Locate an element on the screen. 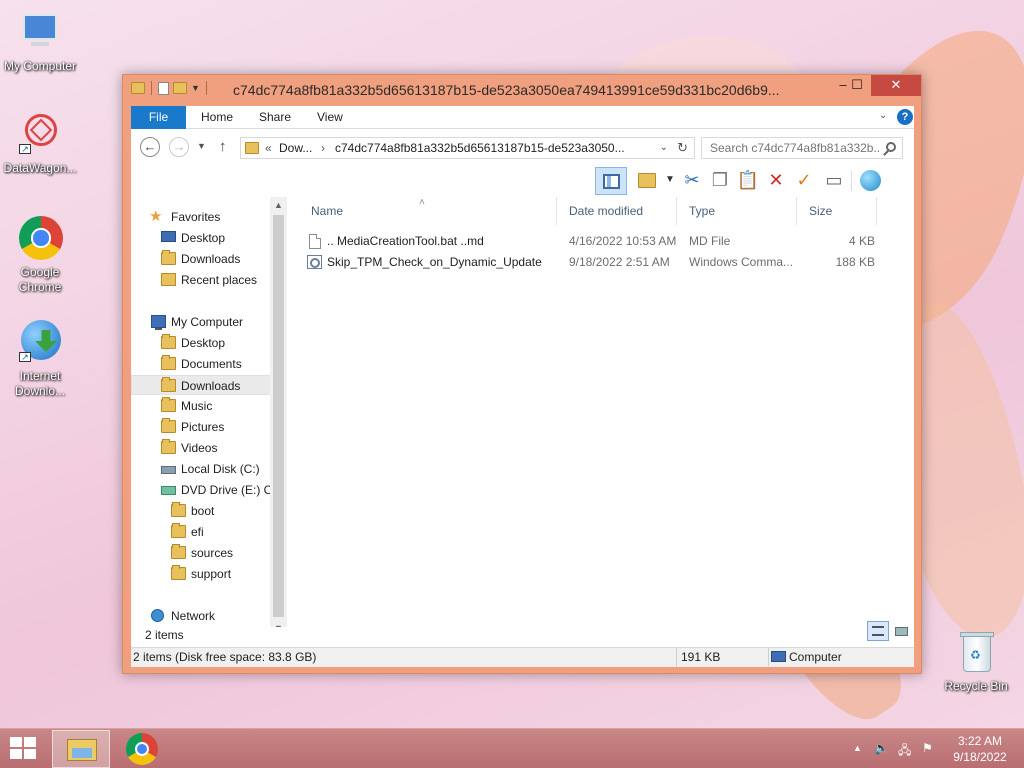 This screenshot has height=768, width=1024. nav-computer-music: Music is located at coordinates (201, 406).